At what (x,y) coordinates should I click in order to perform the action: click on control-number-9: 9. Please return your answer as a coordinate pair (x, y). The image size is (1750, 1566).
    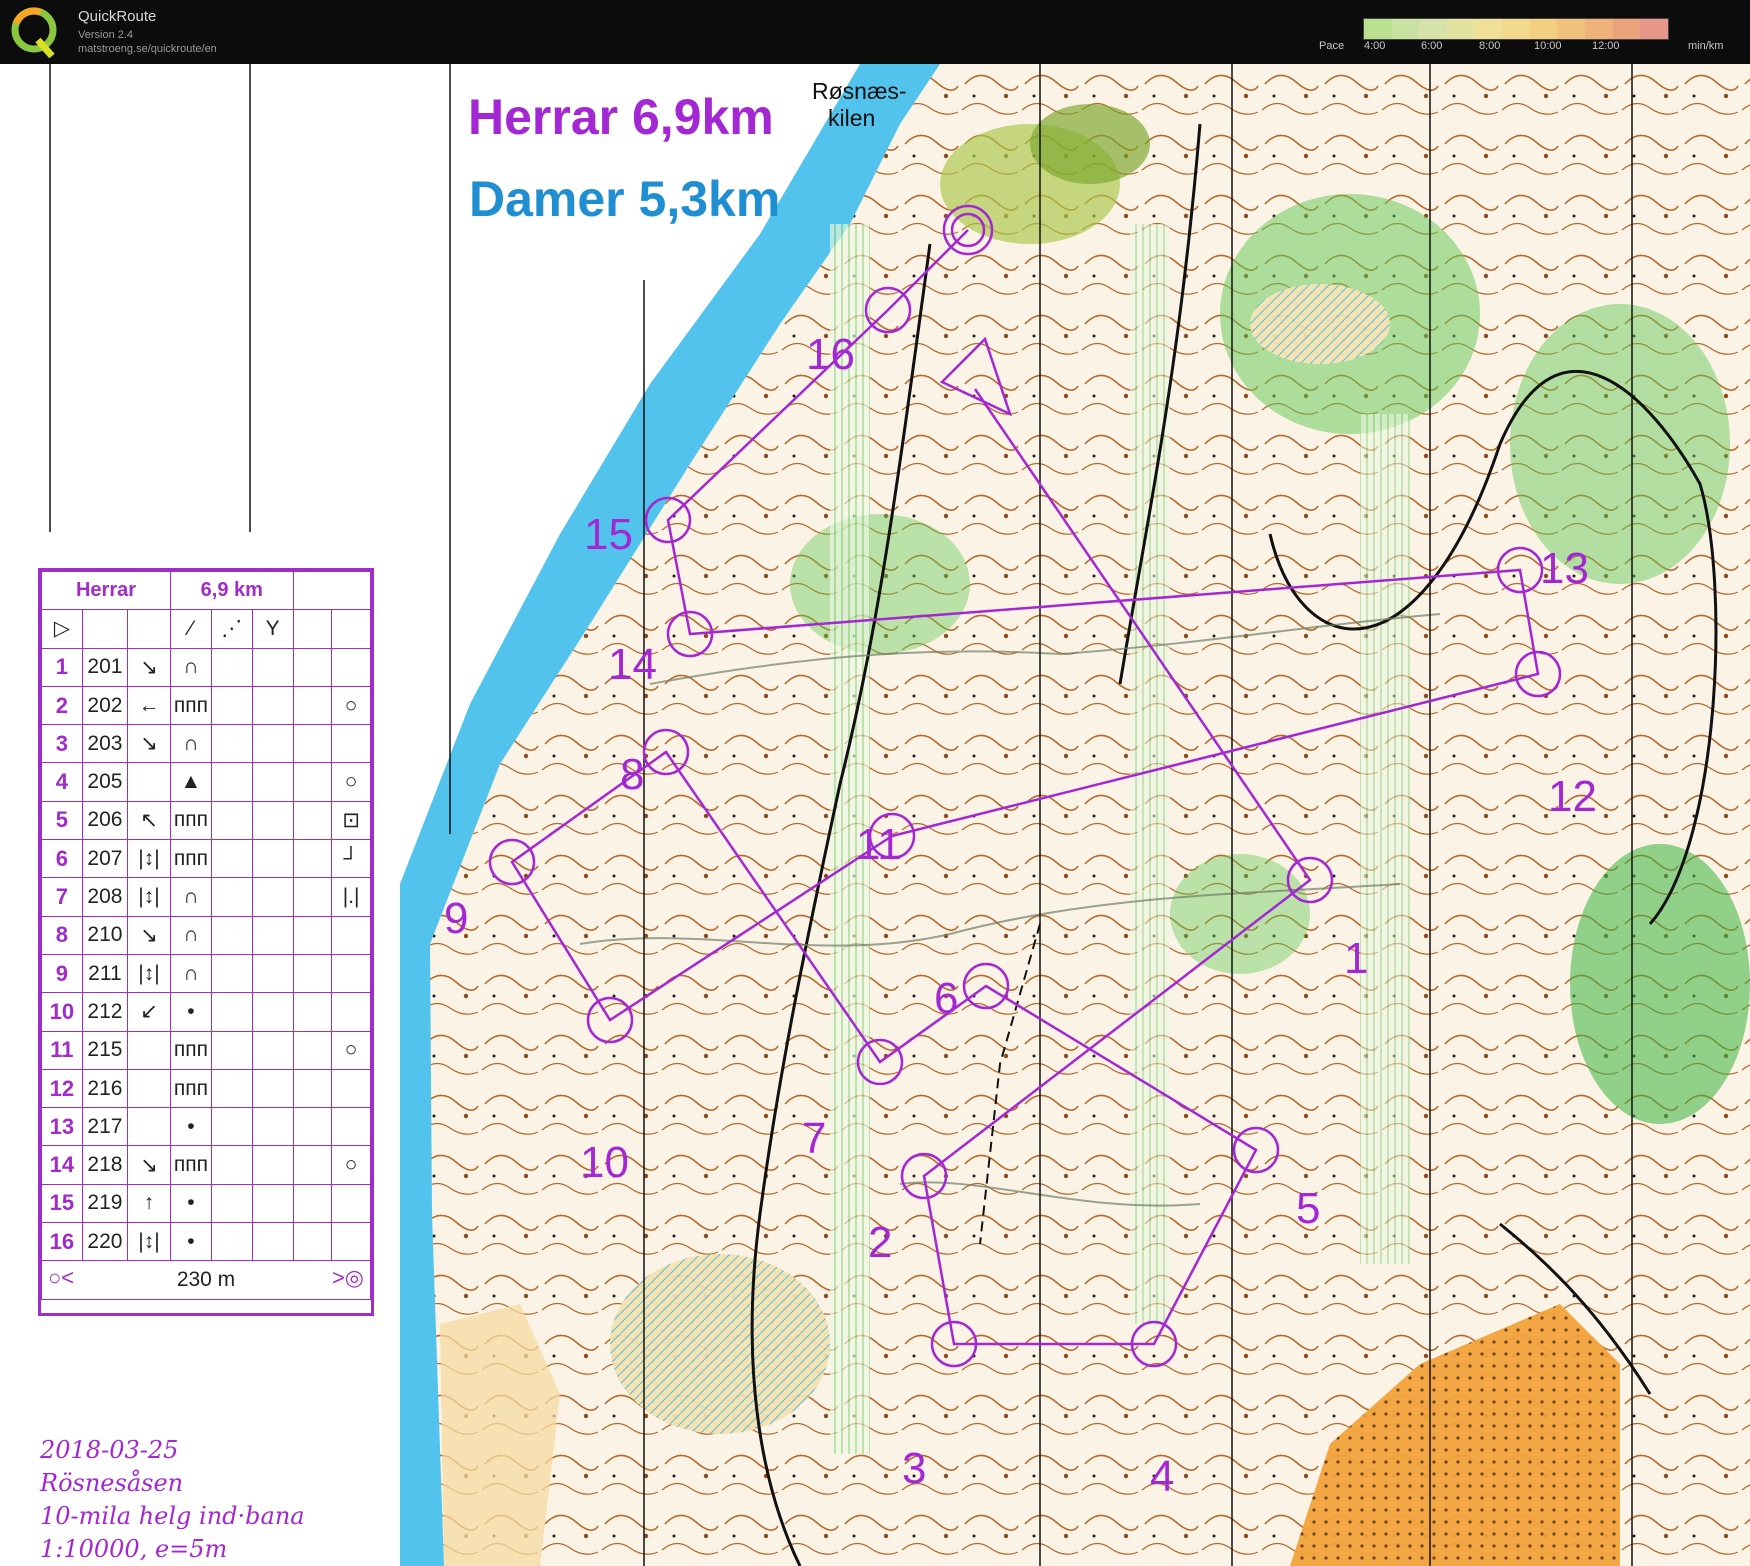
    Looking at the image, I should click on (456, 918).